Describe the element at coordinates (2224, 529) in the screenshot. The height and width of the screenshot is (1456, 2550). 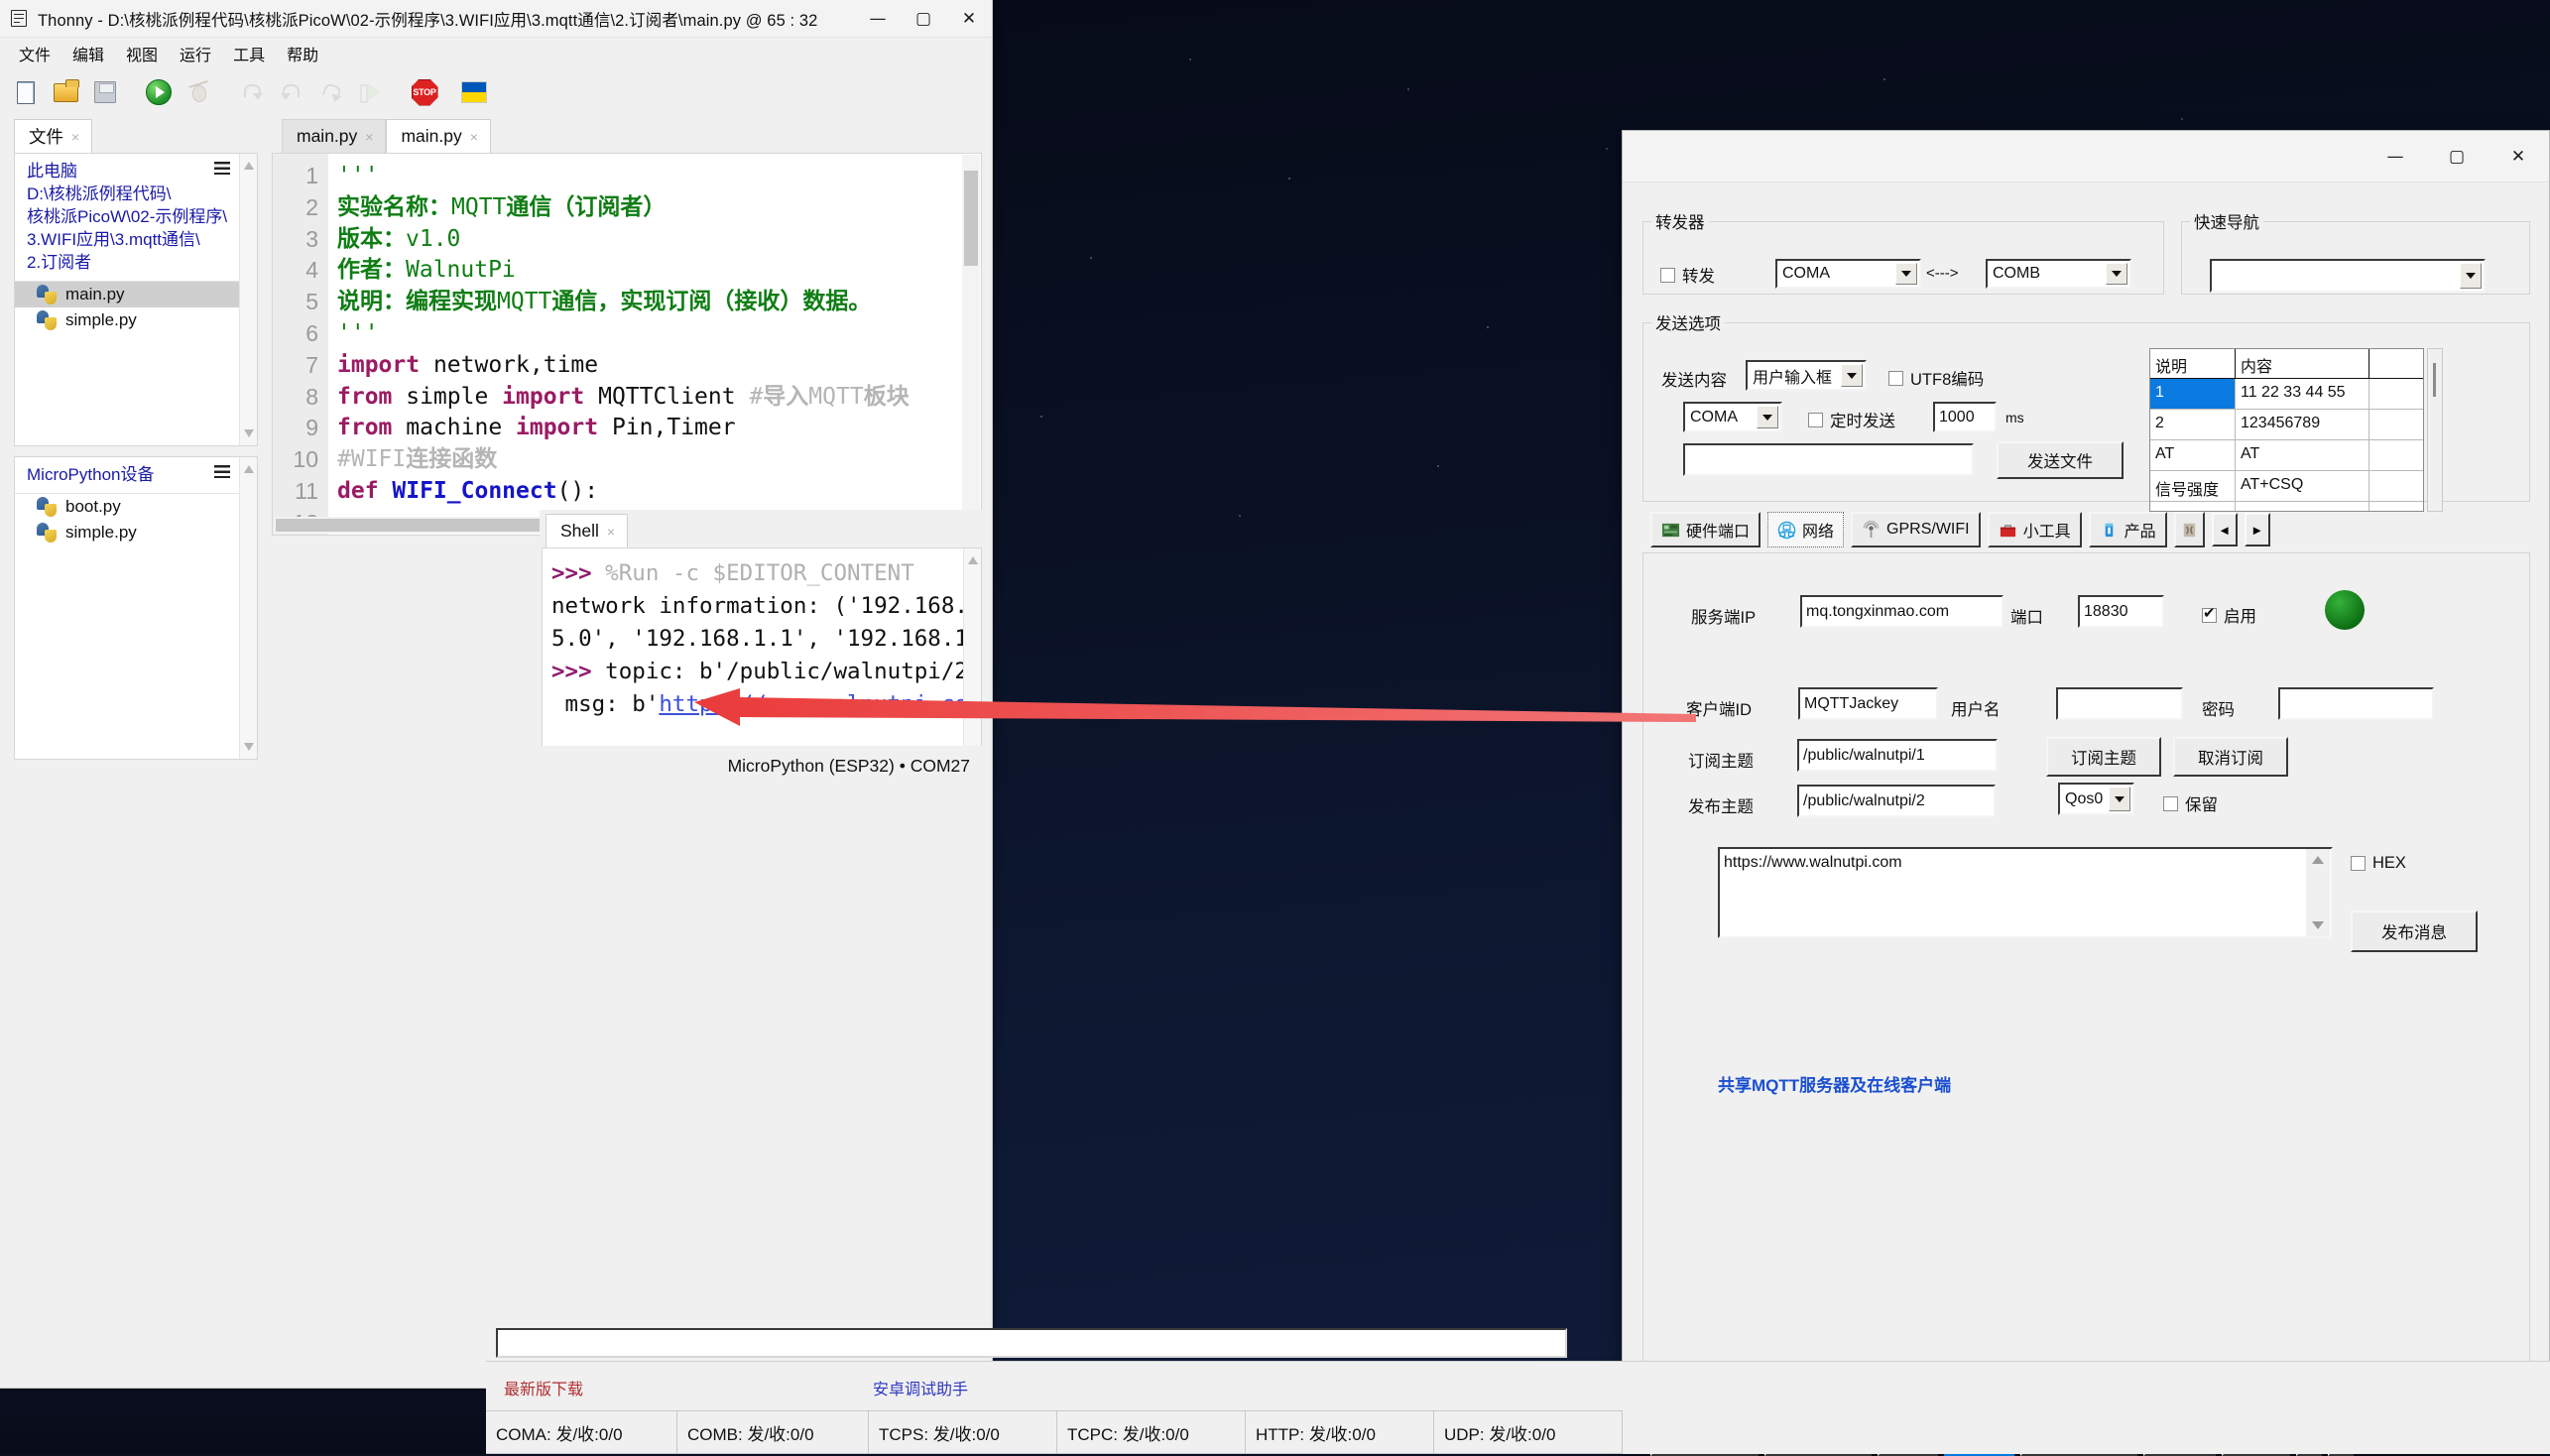
I see `category-tabs-prev-button: ◄` at that location.